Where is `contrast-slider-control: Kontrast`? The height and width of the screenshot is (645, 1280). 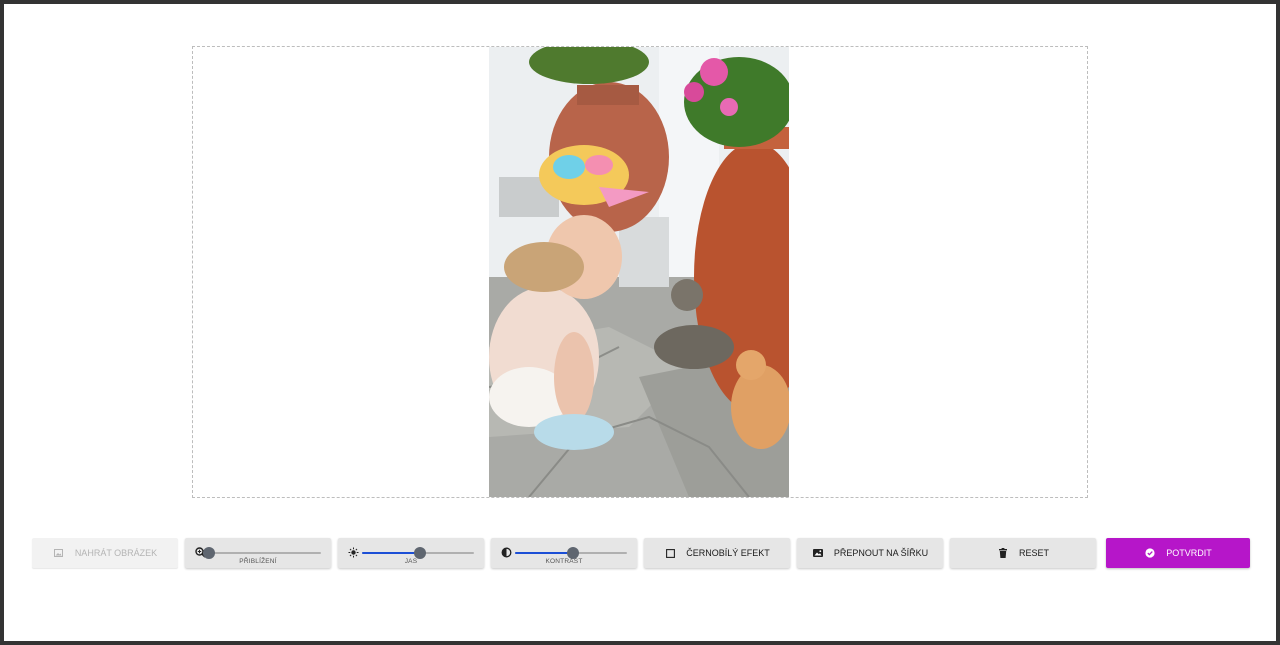
contrast-slider-control: Kontrast is located at coordinates (564, 553).